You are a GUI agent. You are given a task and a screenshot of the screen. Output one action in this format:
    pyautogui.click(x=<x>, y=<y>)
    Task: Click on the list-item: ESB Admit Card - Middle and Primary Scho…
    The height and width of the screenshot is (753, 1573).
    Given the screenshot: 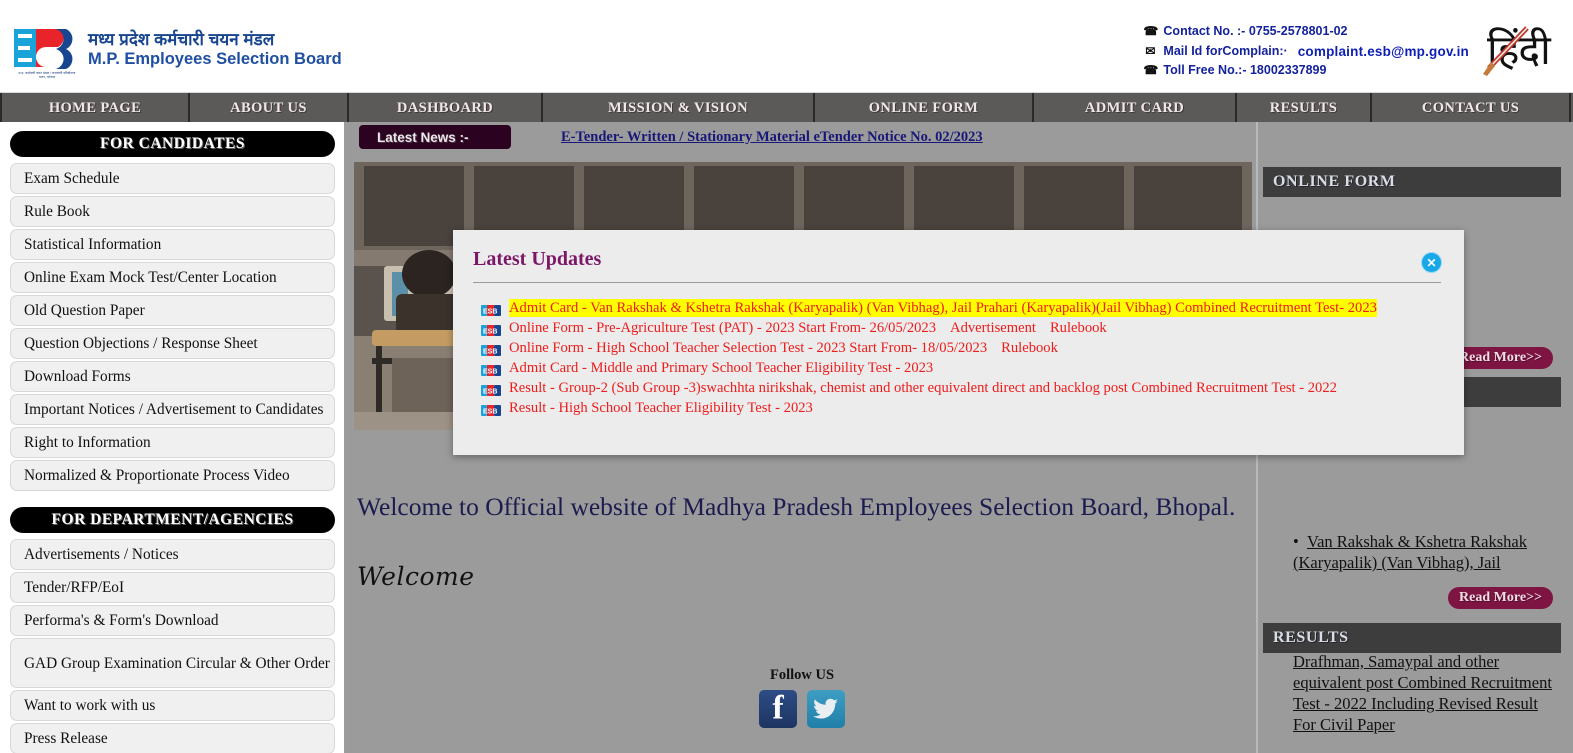 What is the action you would take?
    pyautogui.click(x=966, y=368)
    